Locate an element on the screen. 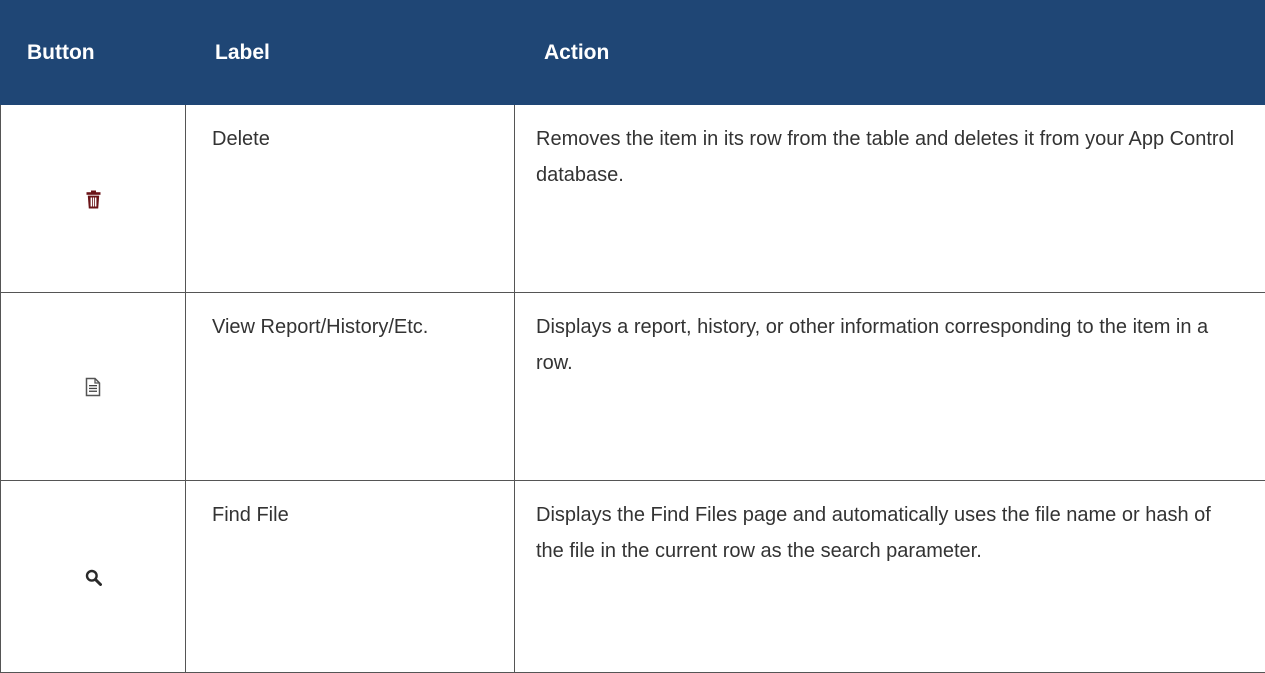 Image resolution: width=1265 pixels, height=673 pixels. header-button: Button is located at coordinates (93, 53).